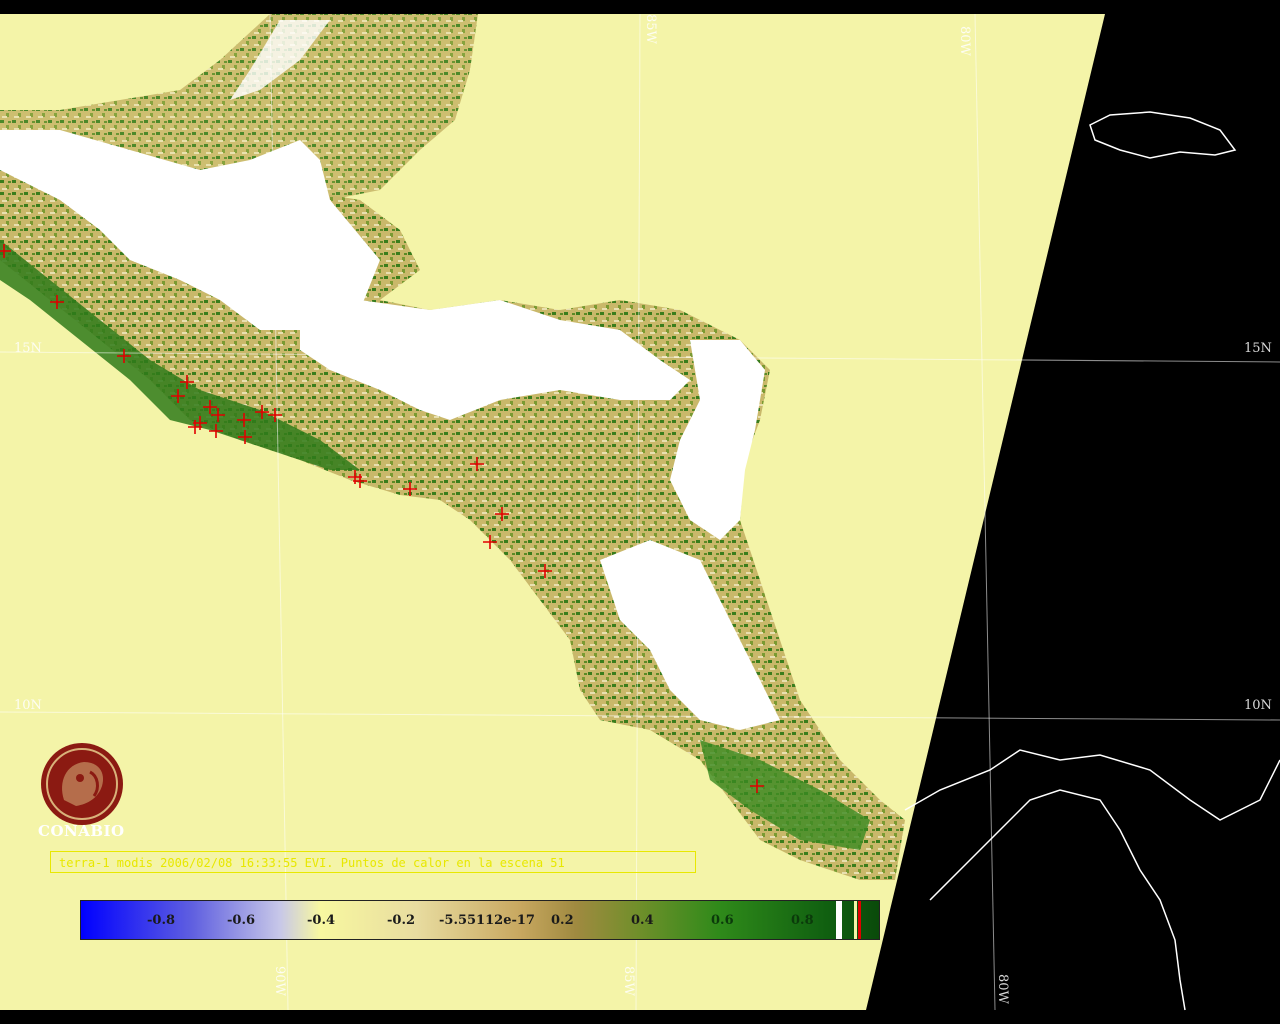 Image resolution: width=1280 pixels, height=1024 pixels. What do you see at coordinates (1258, 348) in the screenshot?
I see `lat-label-15n-right: 15N` at bounding box center [1258, 348].